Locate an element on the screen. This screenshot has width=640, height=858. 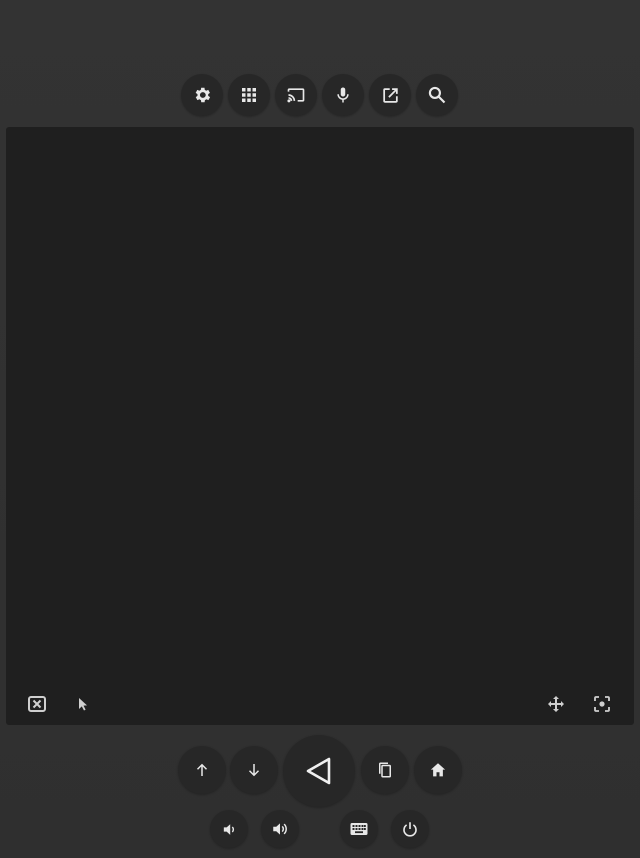
back-button is located at coordinates (319, 771).